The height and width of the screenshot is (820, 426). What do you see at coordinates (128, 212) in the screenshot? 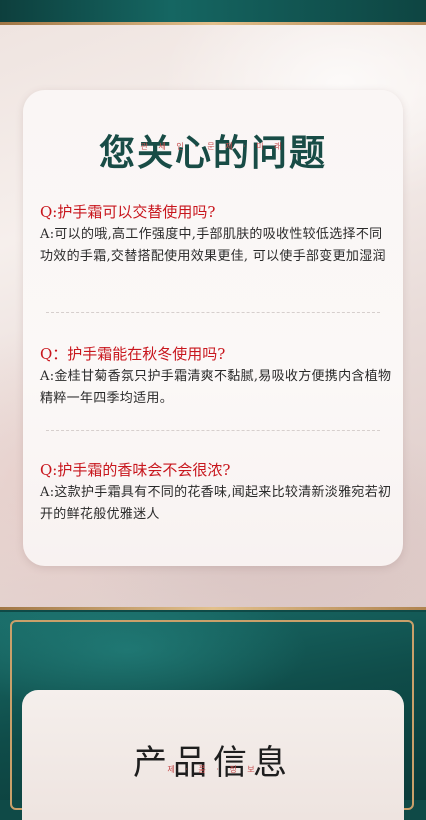
I see `faq-question: Q:护手霜可以交替使用吗?` at bounding box center [128, 212].